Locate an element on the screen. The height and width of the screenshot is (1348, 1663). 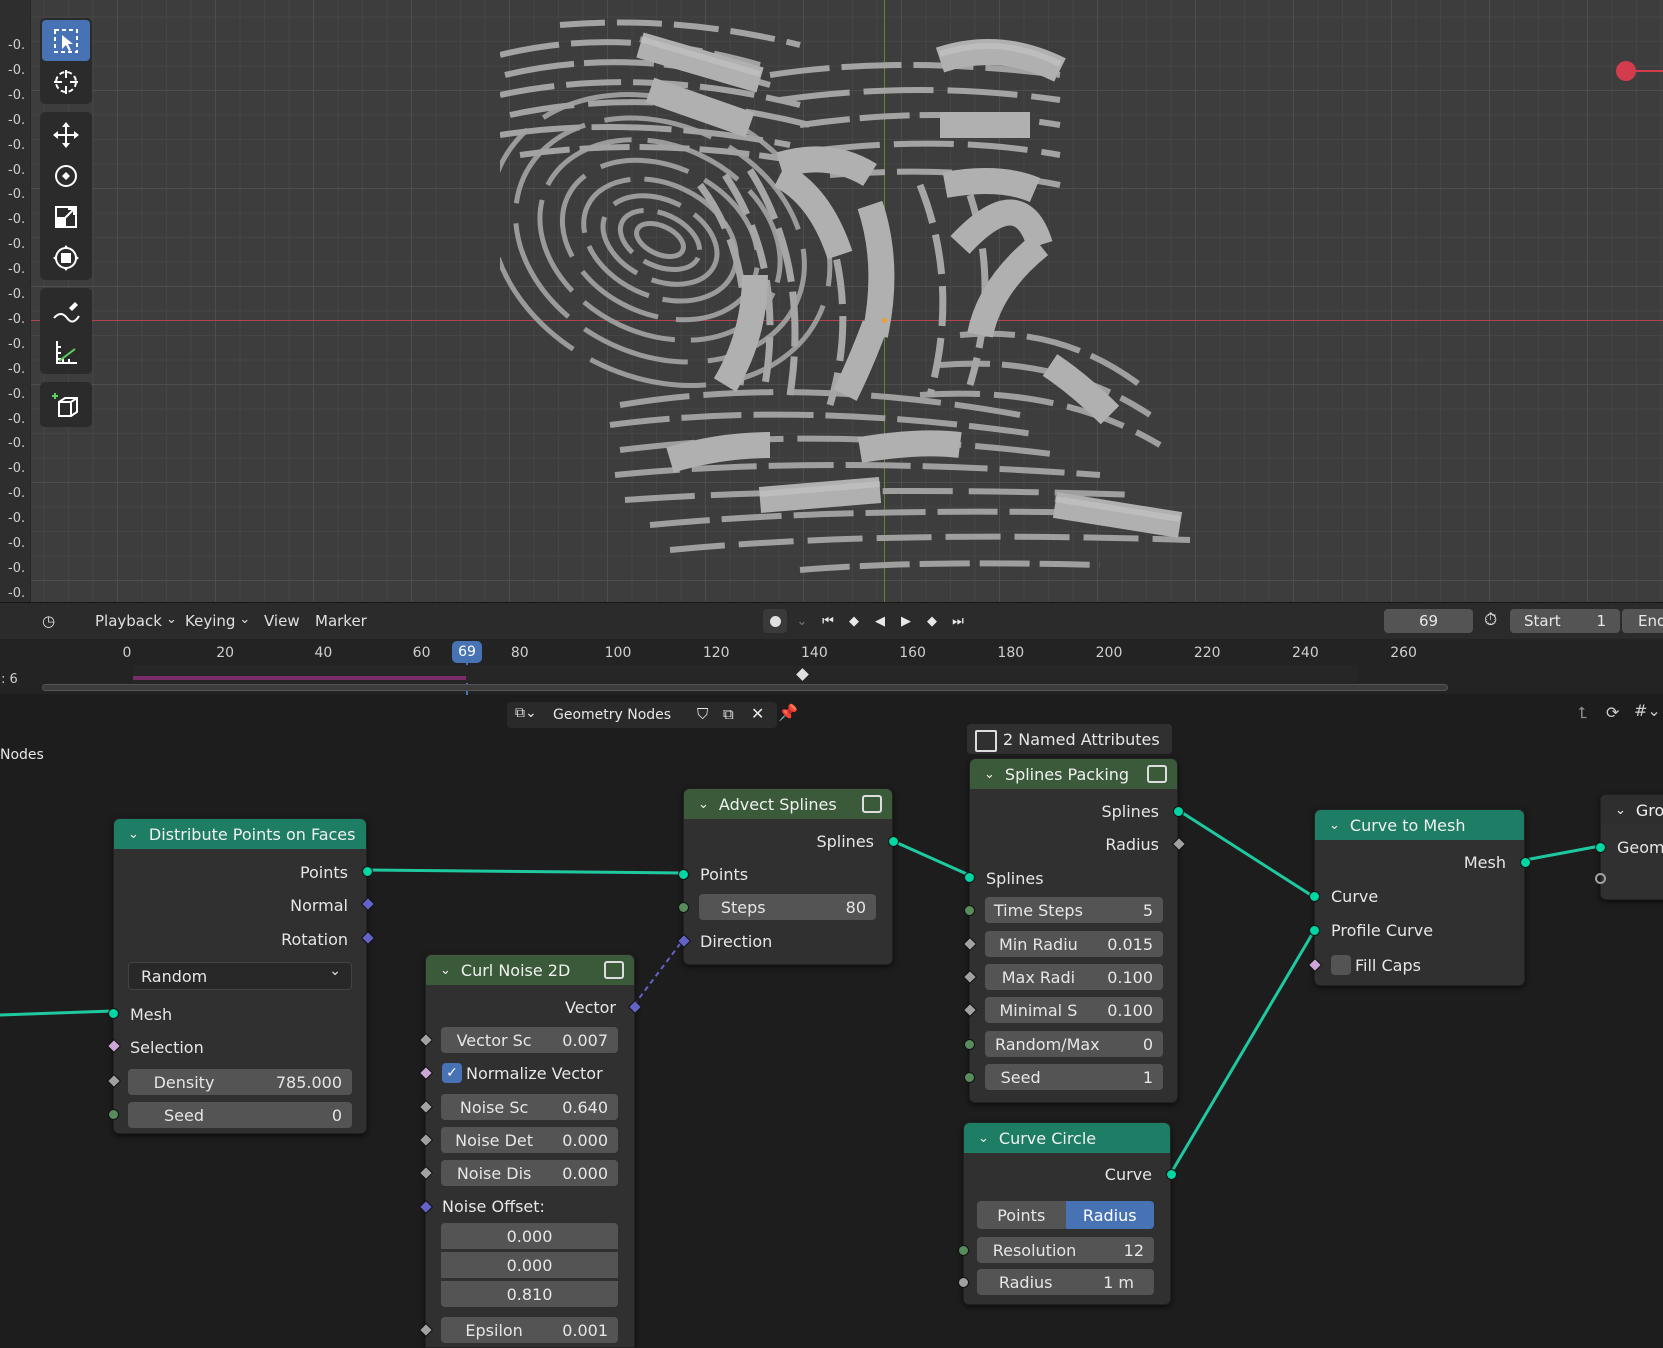
distribute-mode-select: Random is located at coordinates (240, 976).